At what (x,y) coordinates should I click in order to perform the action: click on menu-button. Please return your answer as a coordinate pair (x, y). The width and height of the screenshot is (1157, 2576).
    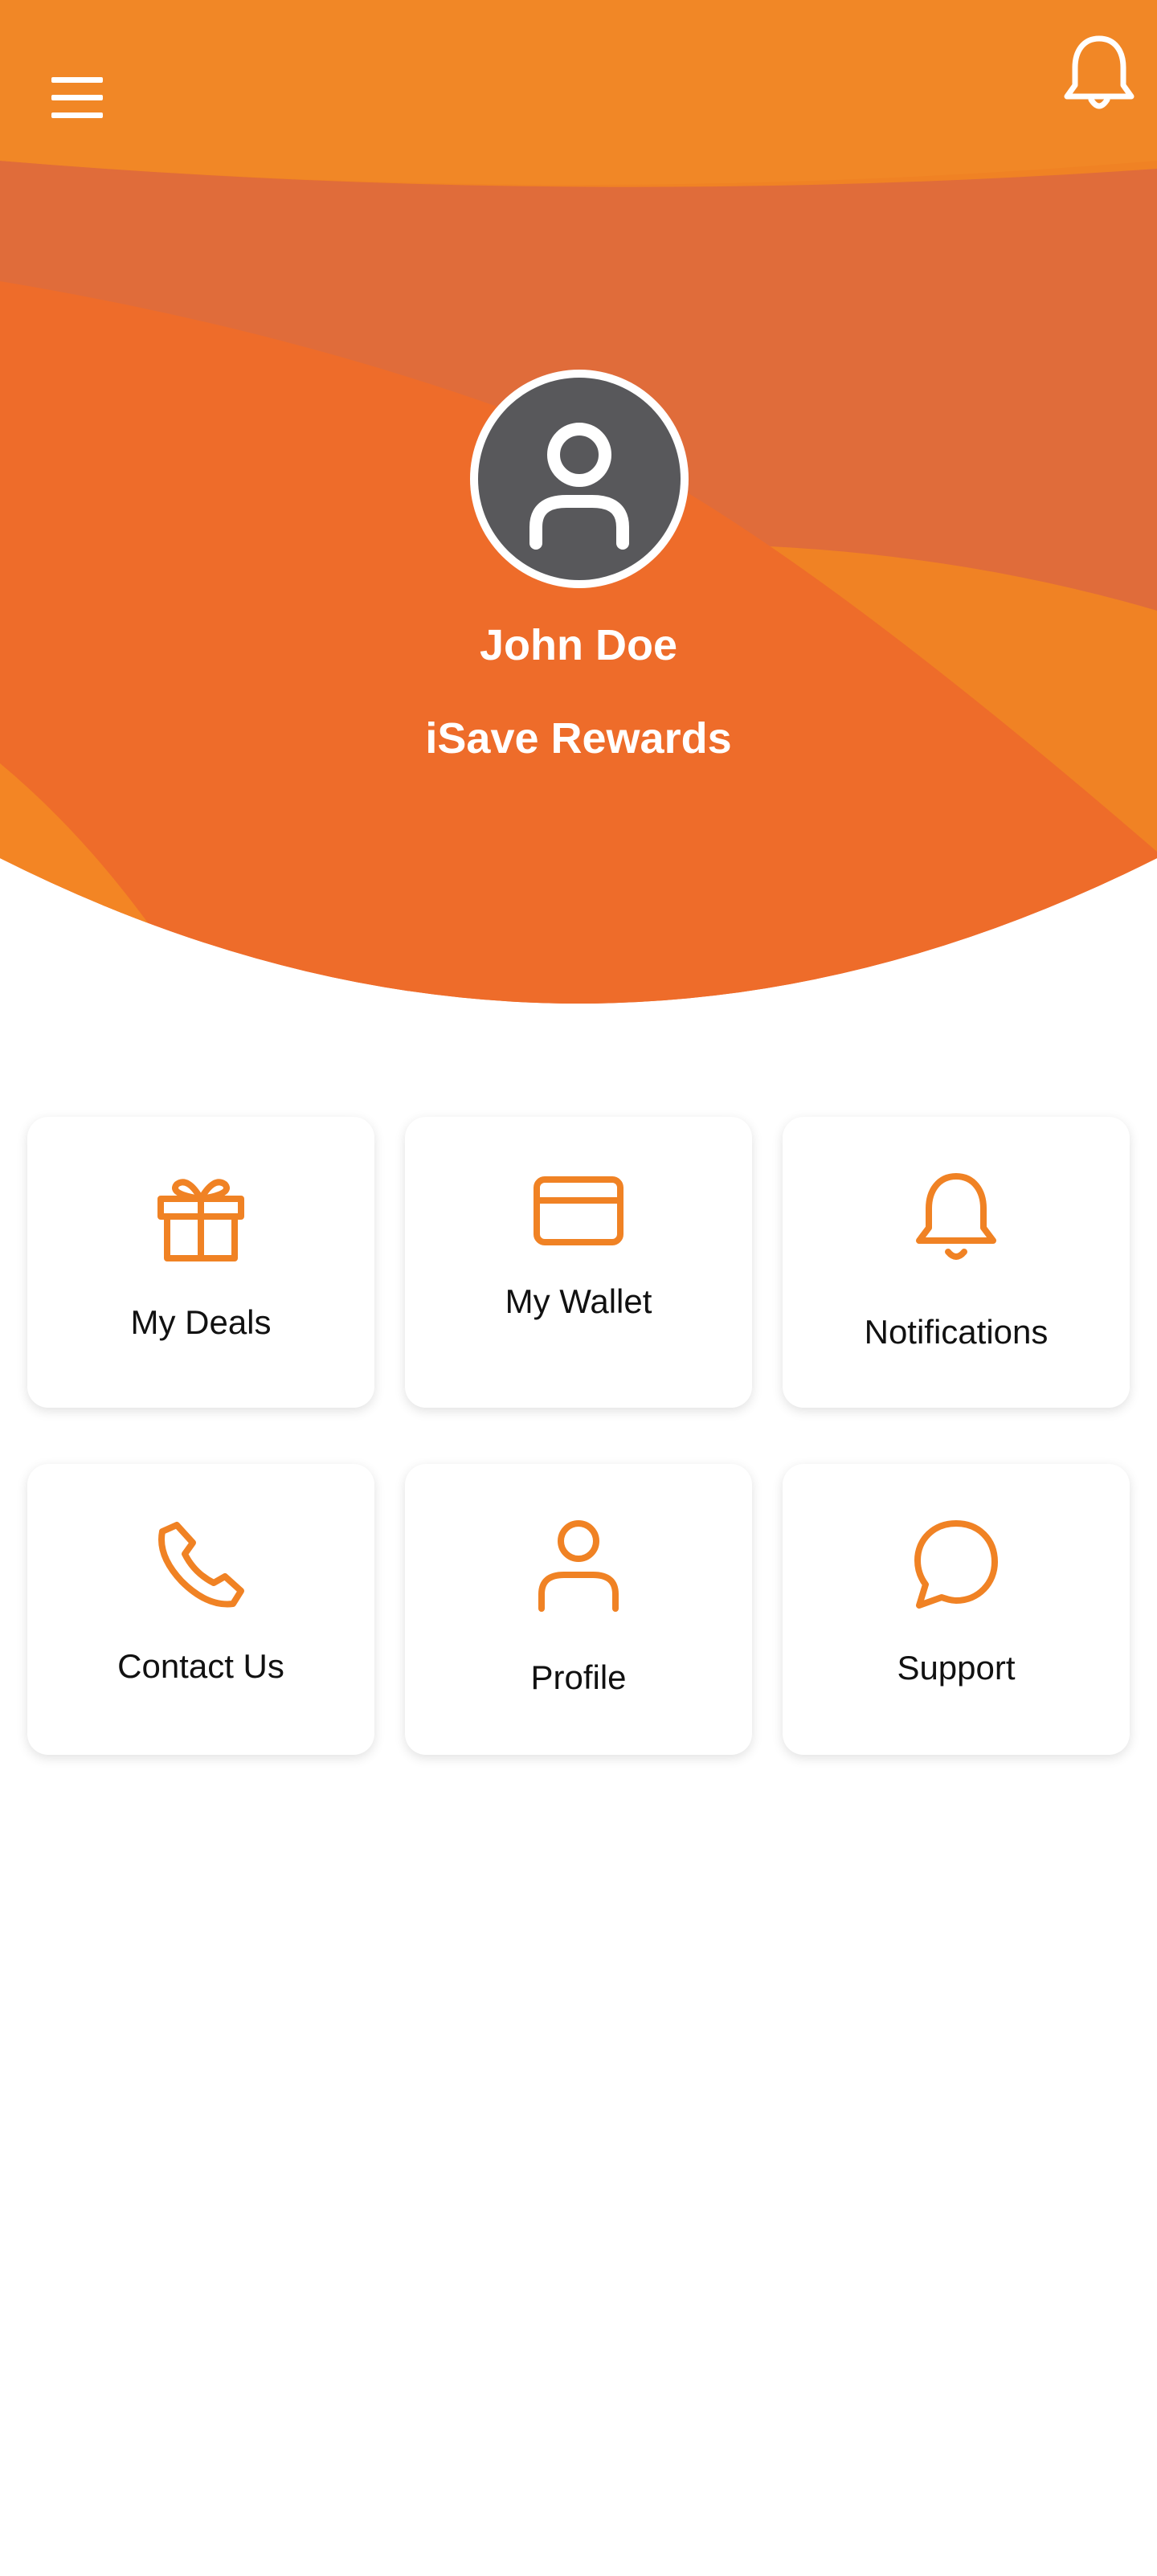
    Looking at the image, I should click on (77, 96).